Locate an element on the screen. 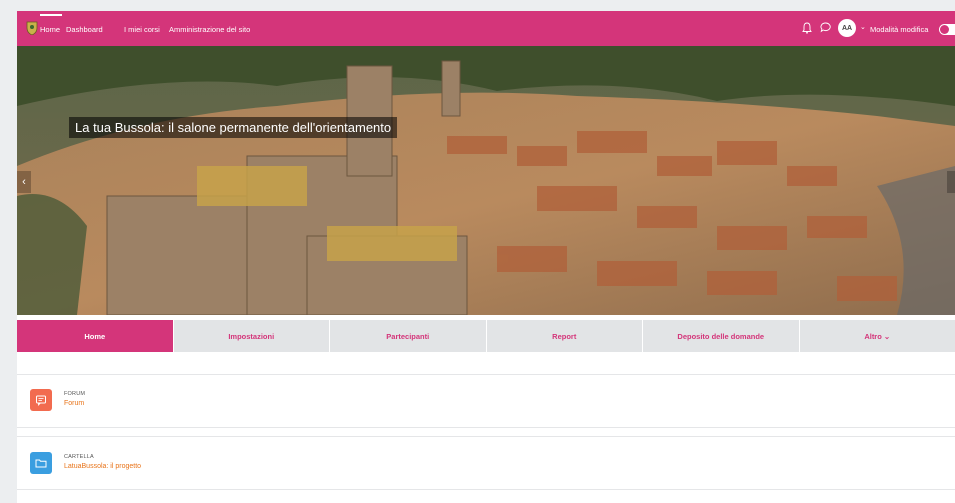 This screenshot has height=503, width=955. forum-icon is located at coordinates (41, 400).